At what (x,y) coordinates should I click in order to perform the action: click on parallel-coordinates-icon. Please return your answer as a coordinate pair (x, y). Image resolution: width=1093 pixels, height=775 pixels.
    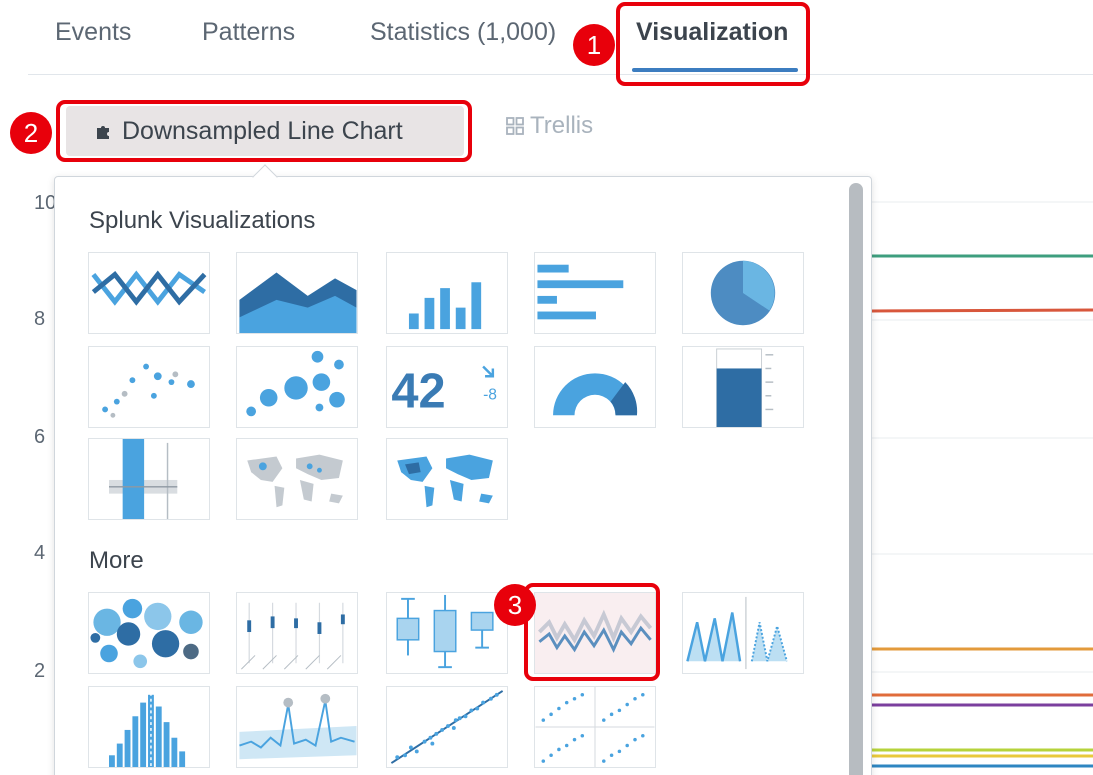
    Looking at the image, I should click on (297, 633).